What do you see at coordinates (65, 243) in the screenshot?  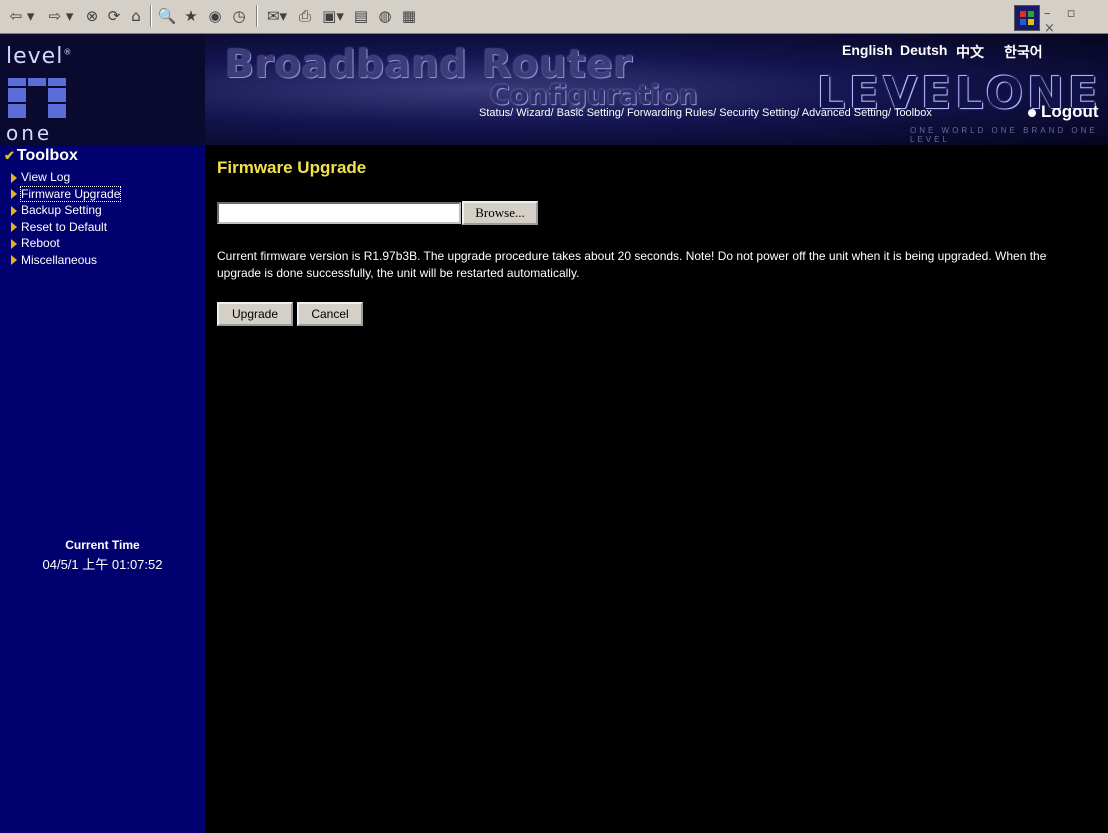 I see `sidebar-item-reboot: Reboot` at bounding box center [65, 243].